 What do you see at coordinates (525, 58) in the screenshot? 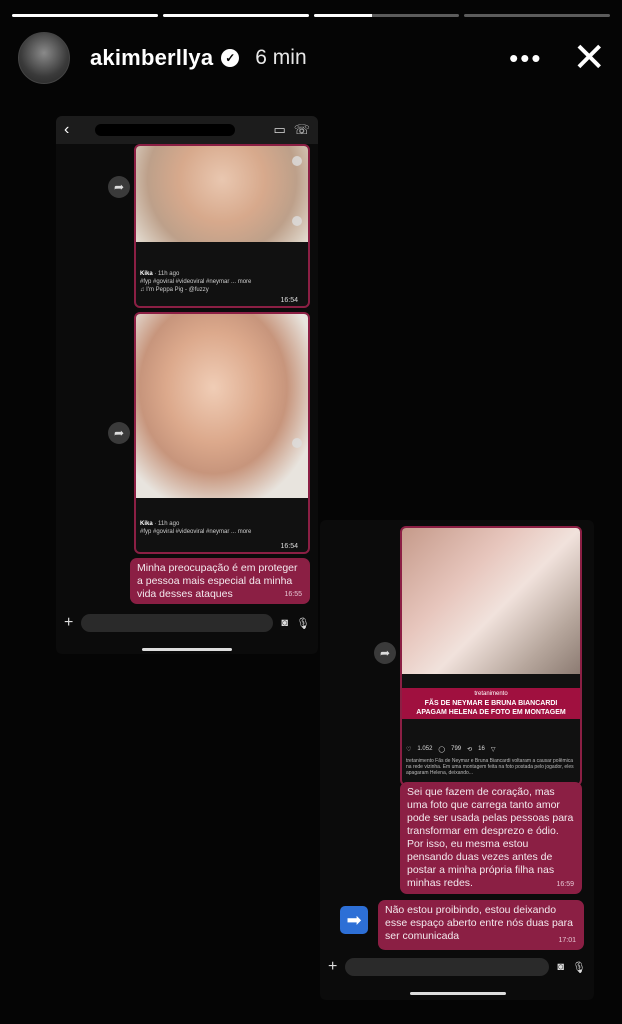
I see `more-horizontal-icon: •••` at bounding box center [525, 58].